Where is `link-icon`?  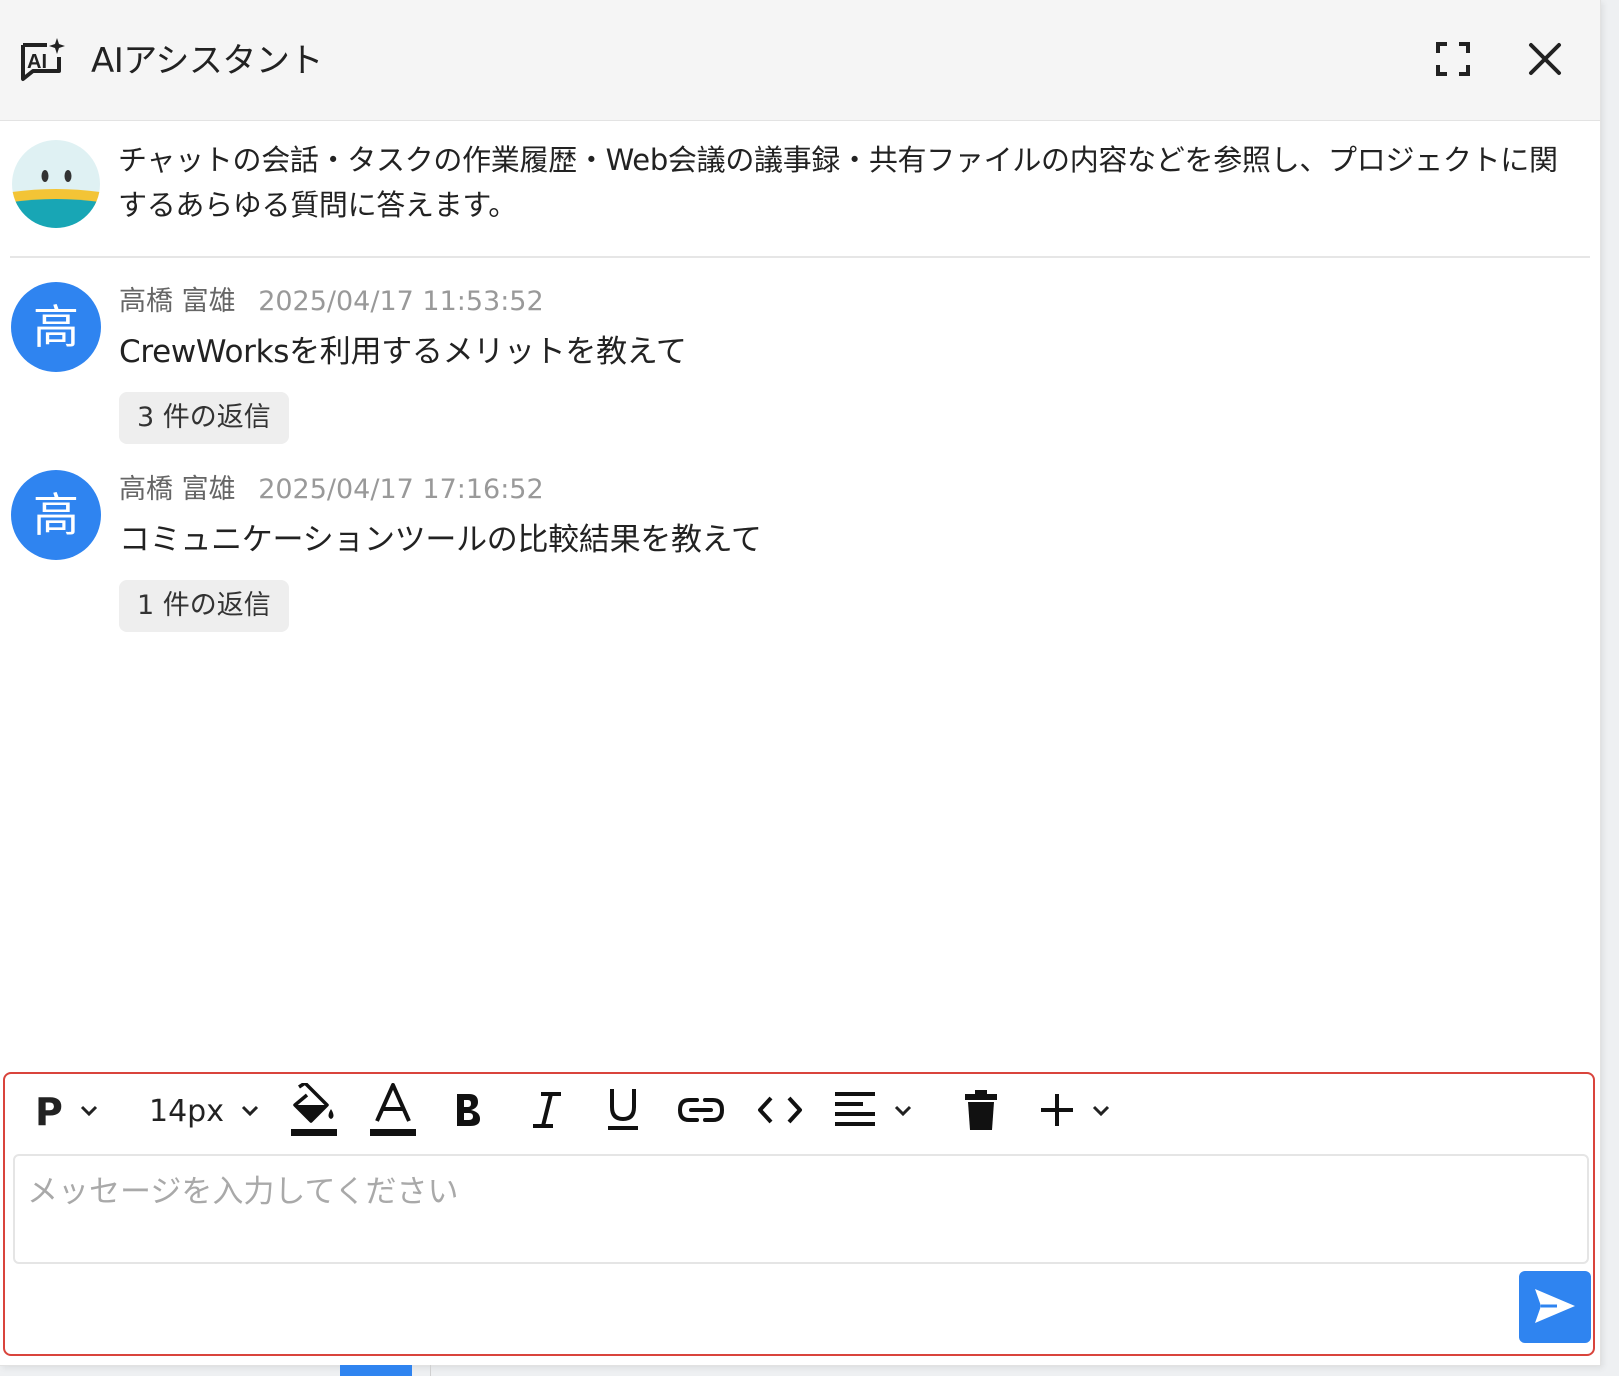
link-icon is located at coordinates (701, 1112).